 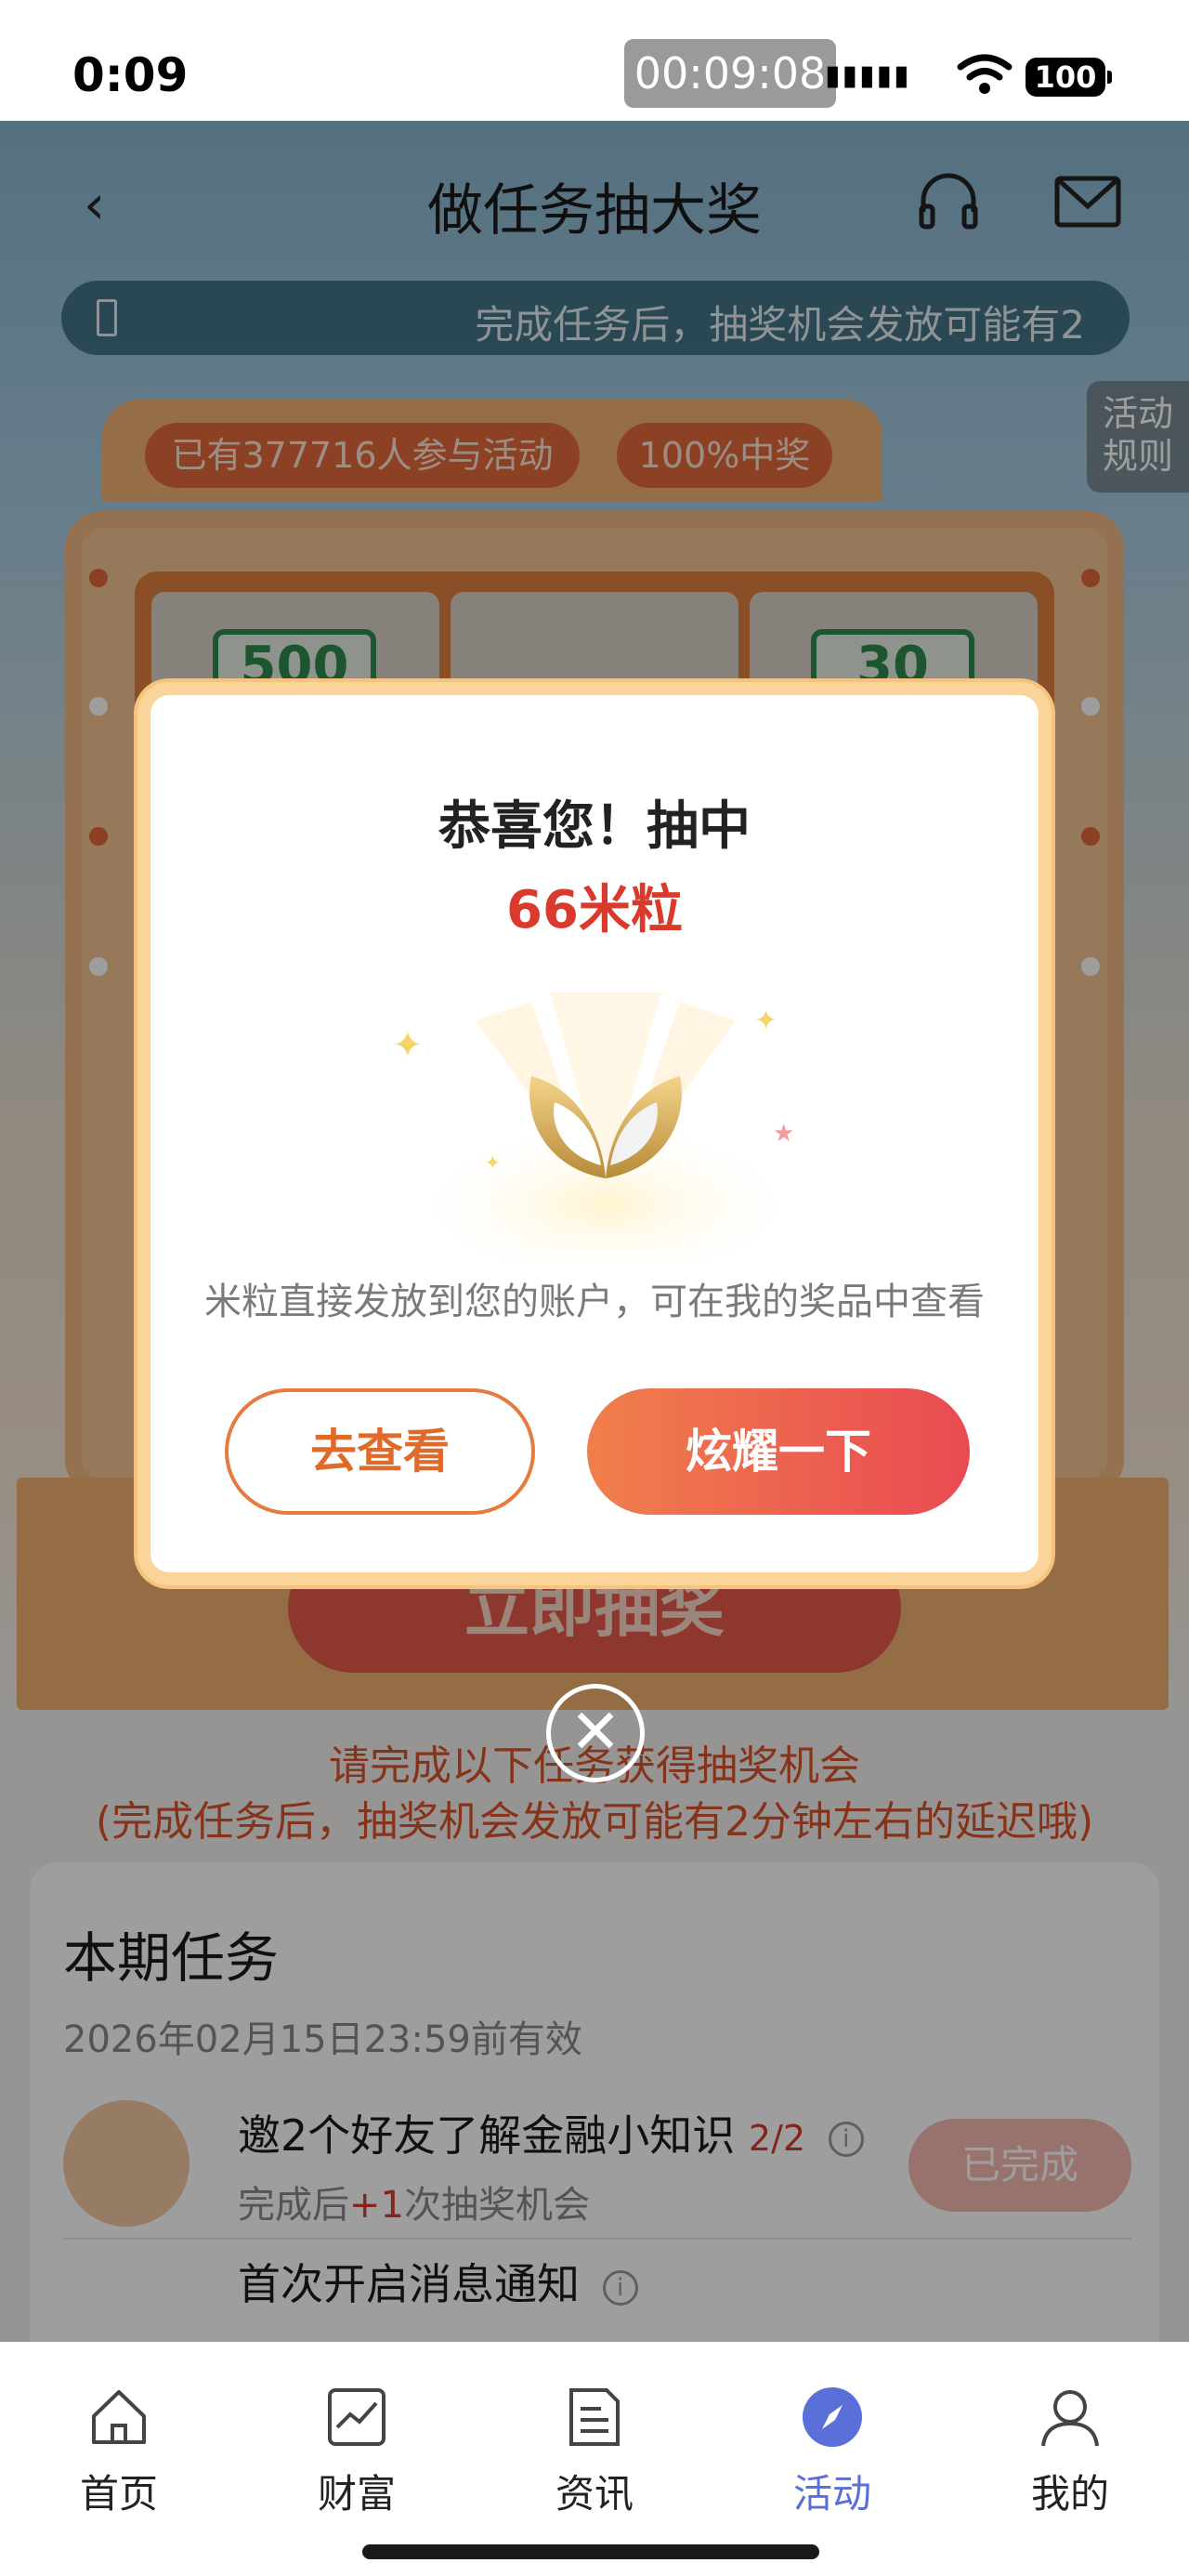 I want to click on tab-label: 我的, so click(x=1069, y=2494).